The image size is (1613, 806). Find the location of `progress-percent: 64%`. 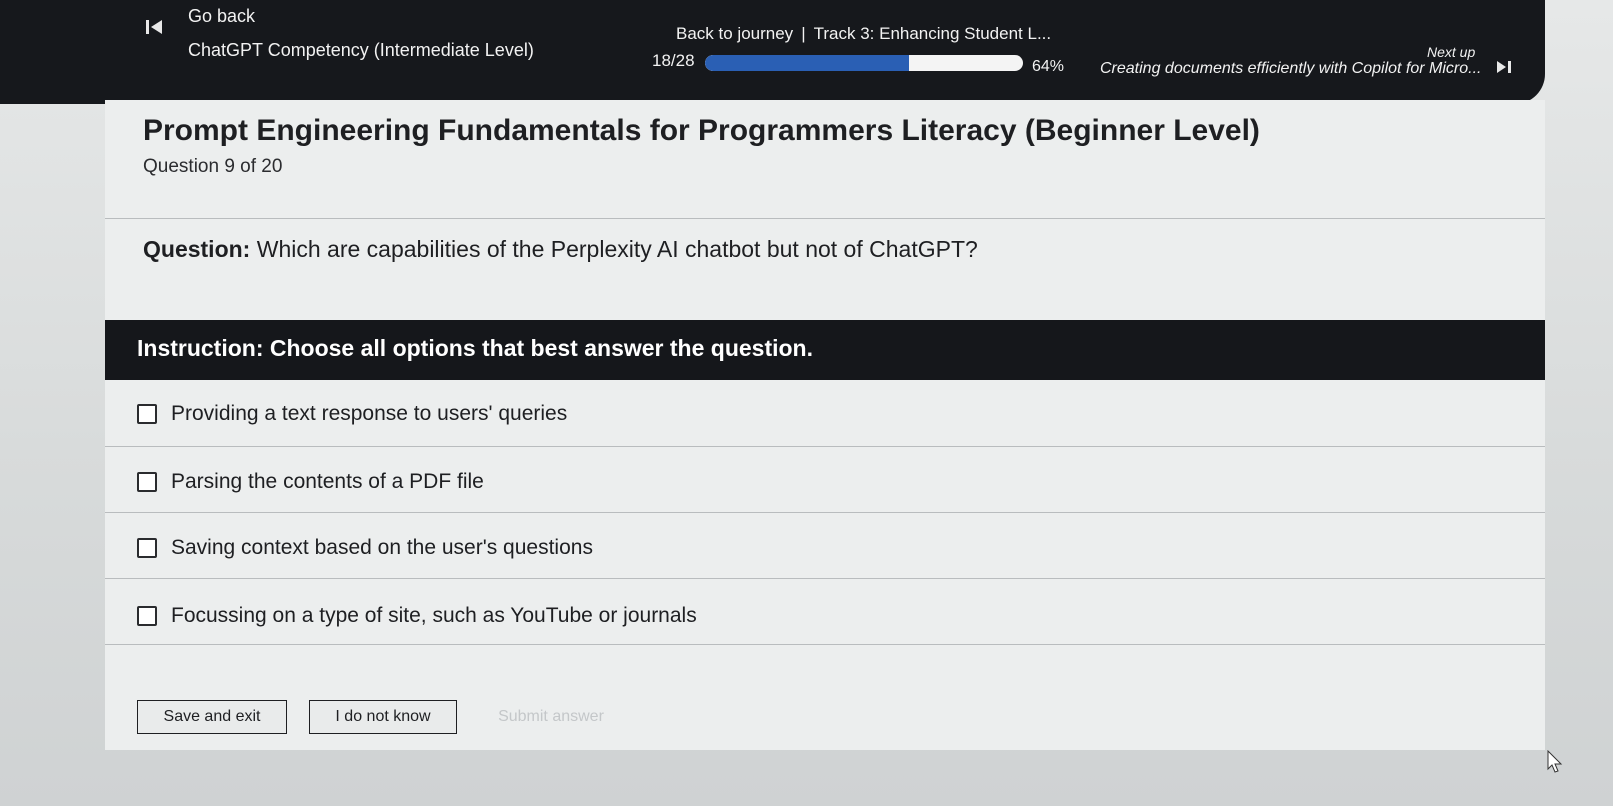

progress-percent: 64% is located at coordinates (1048, 66).